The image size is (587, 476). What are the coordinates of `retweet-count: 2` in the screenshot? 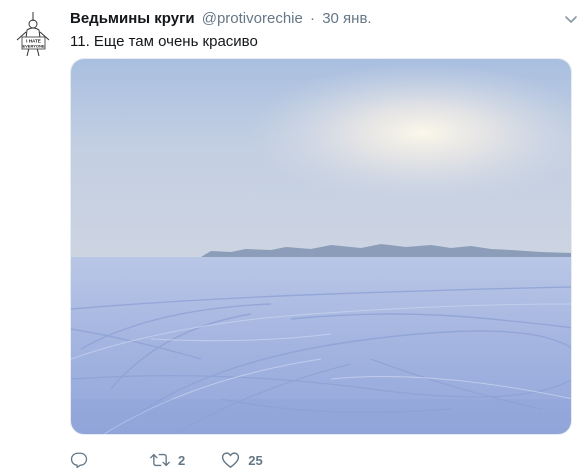 It's located at (182, 460).